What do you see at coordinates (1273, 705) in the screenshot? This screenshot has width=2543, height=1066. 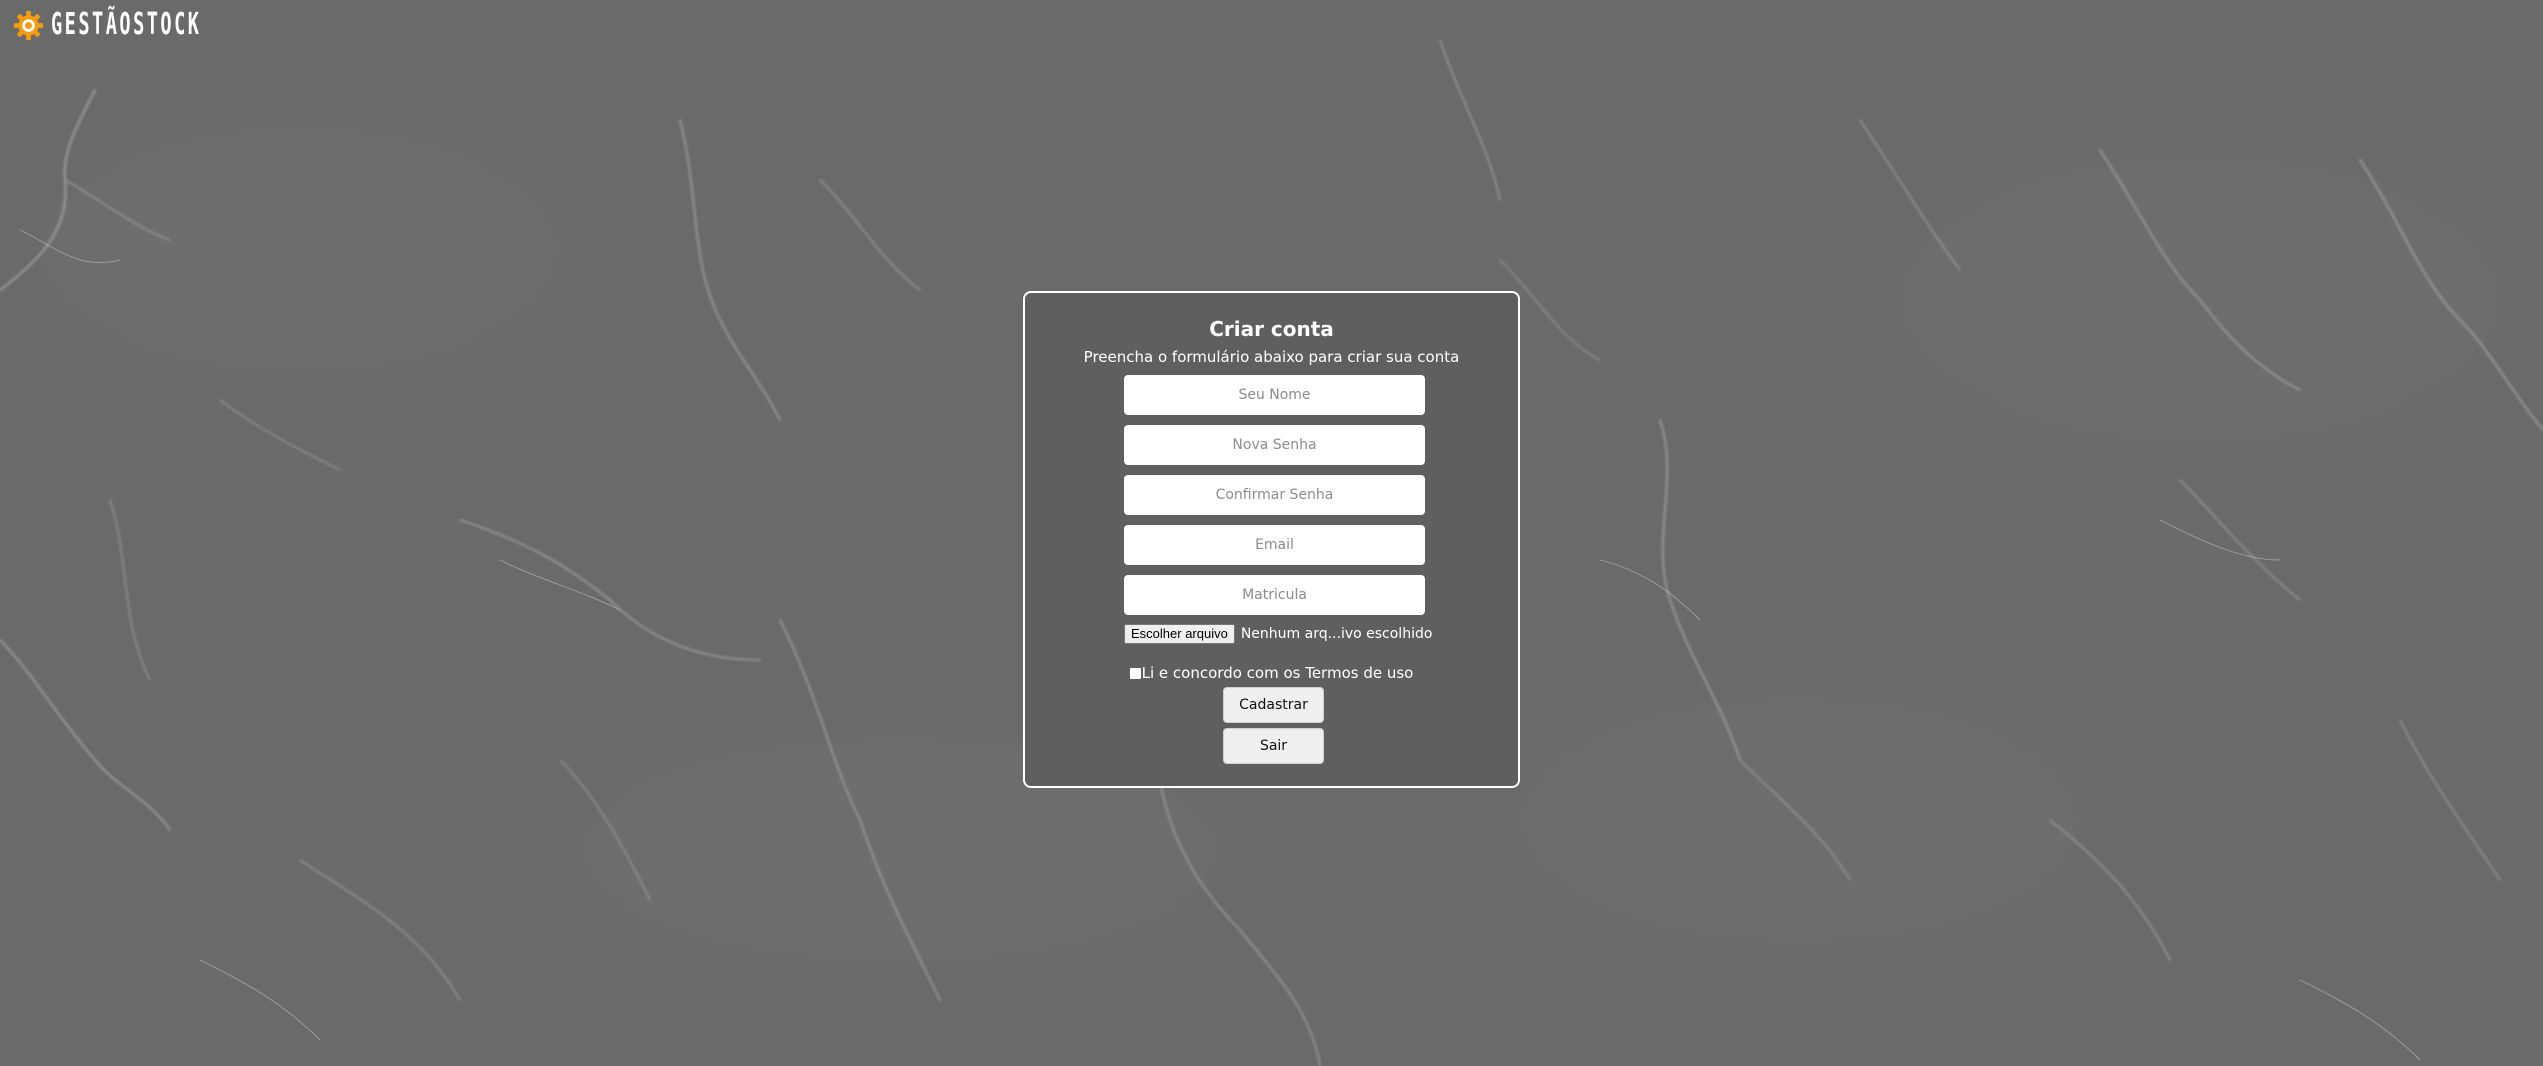 I see `register-button: Cadastrar` at bounding box center [1273, 705].